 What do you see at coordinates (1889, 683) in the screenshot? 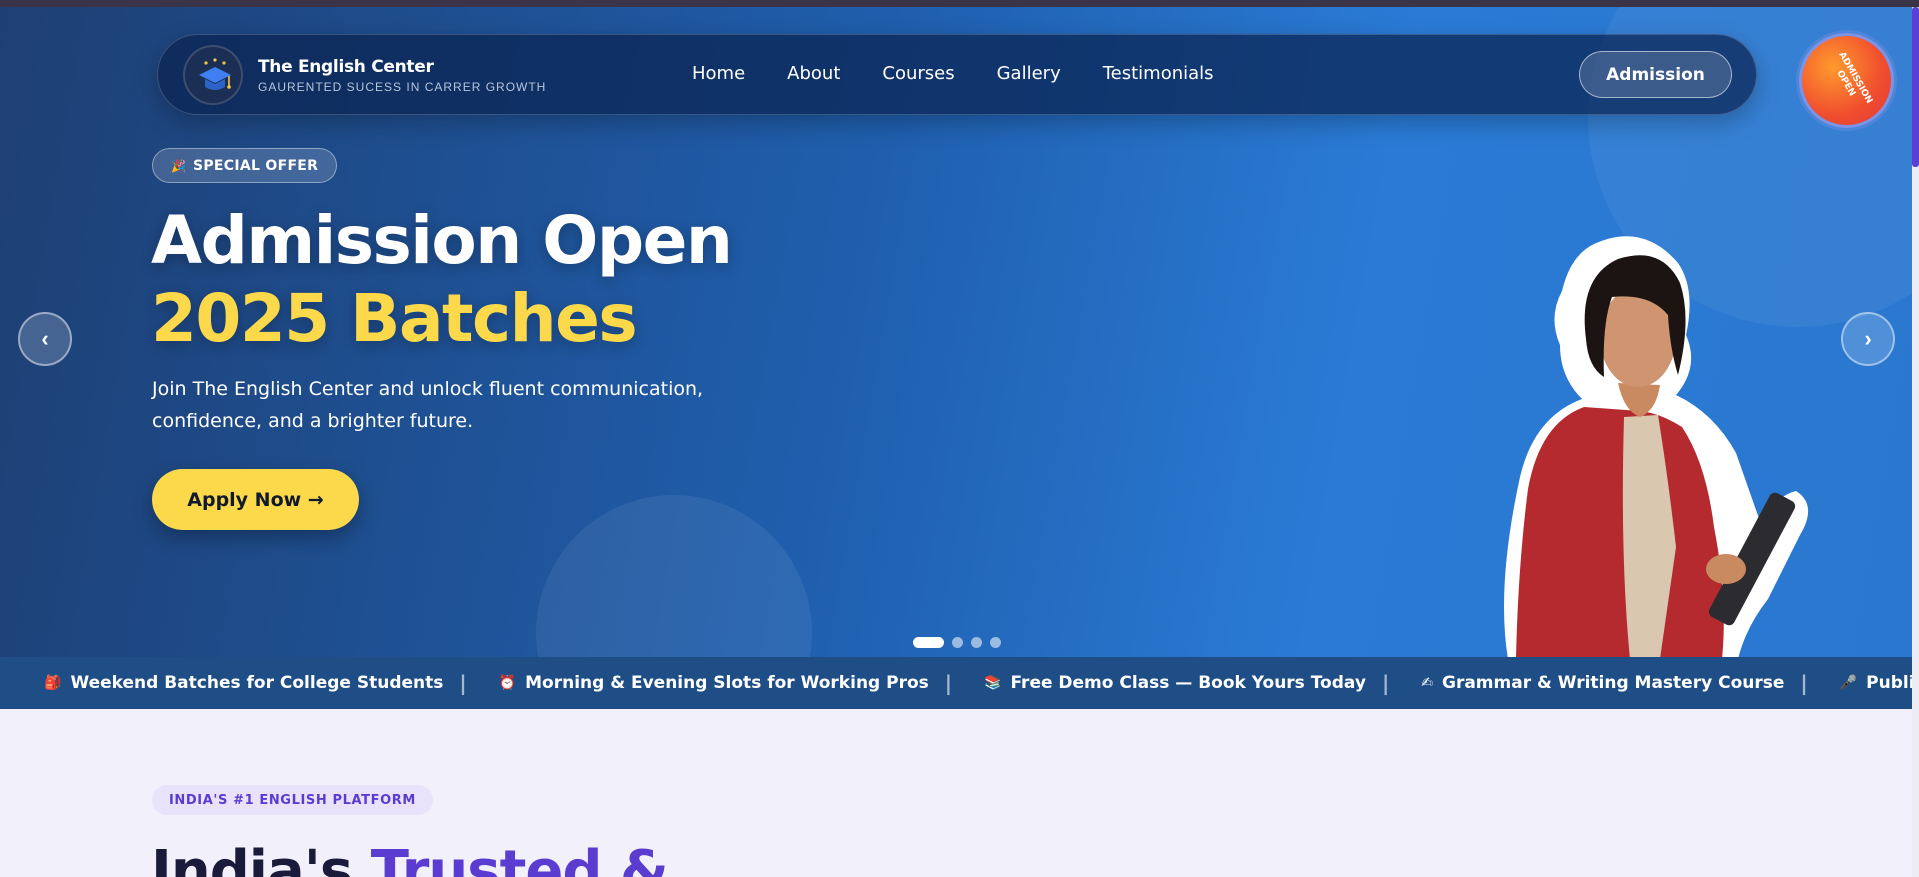
I see `ticker-text: Public Speaking &` at bounding box center [1889, 683].